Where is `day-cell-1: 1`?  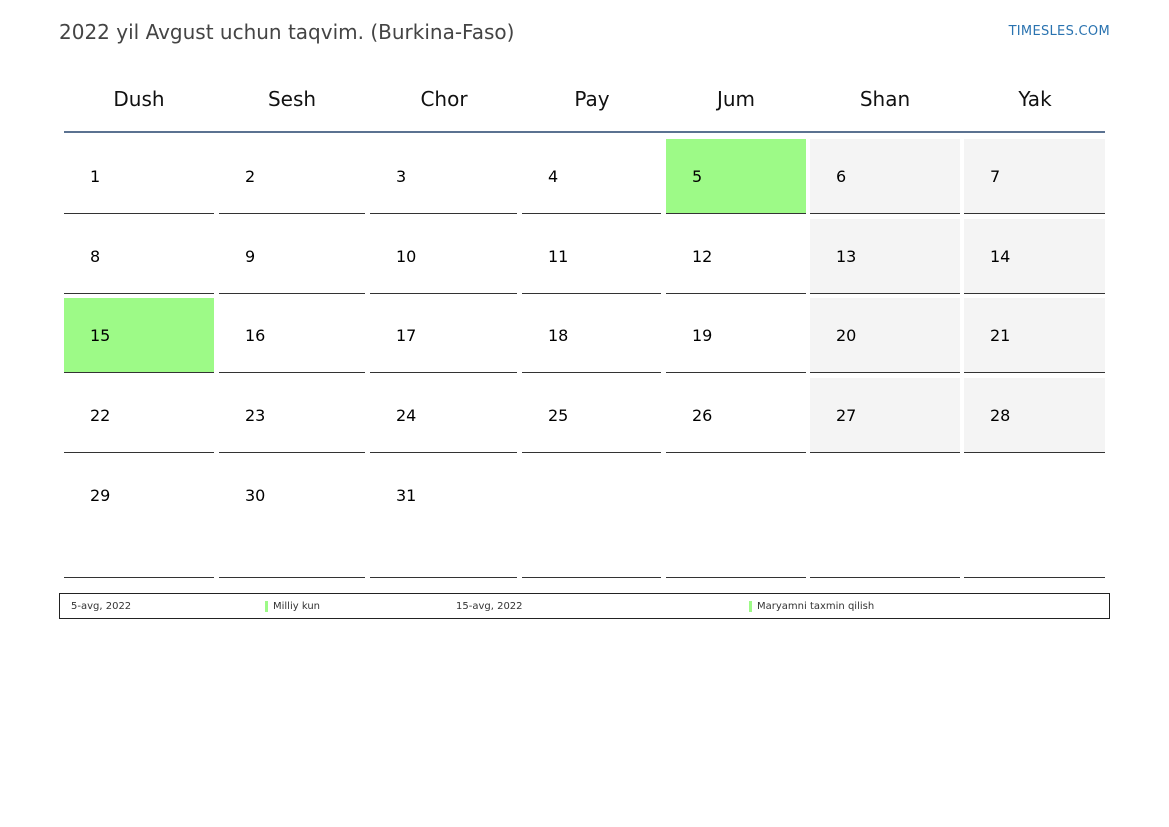 day-cell-1: 1 is located at coordinates (139, 176).